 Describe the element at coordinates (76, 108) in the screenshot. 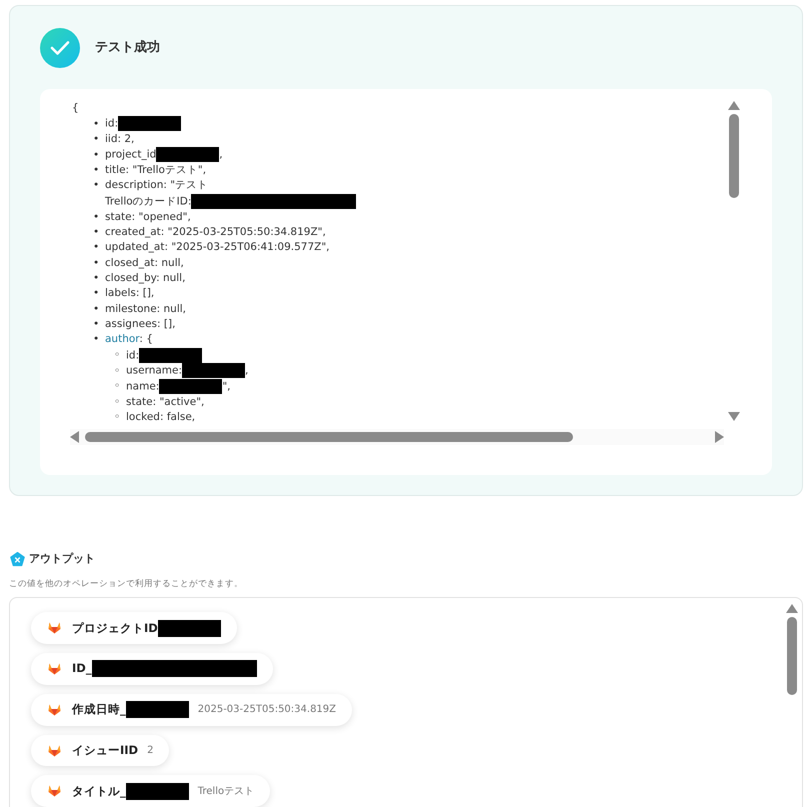

I see `json-brace: {` at that location.